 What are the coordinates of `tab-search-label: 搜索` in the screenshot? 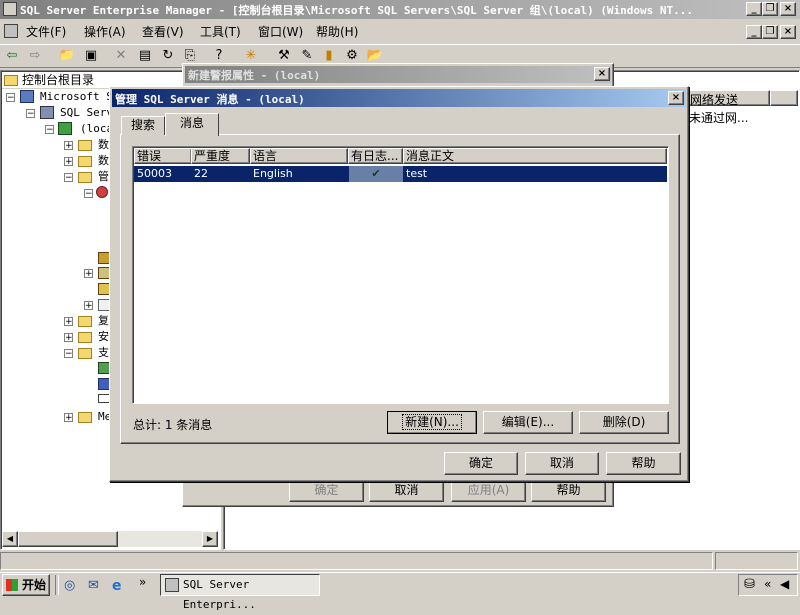 It's located at (142, 125).